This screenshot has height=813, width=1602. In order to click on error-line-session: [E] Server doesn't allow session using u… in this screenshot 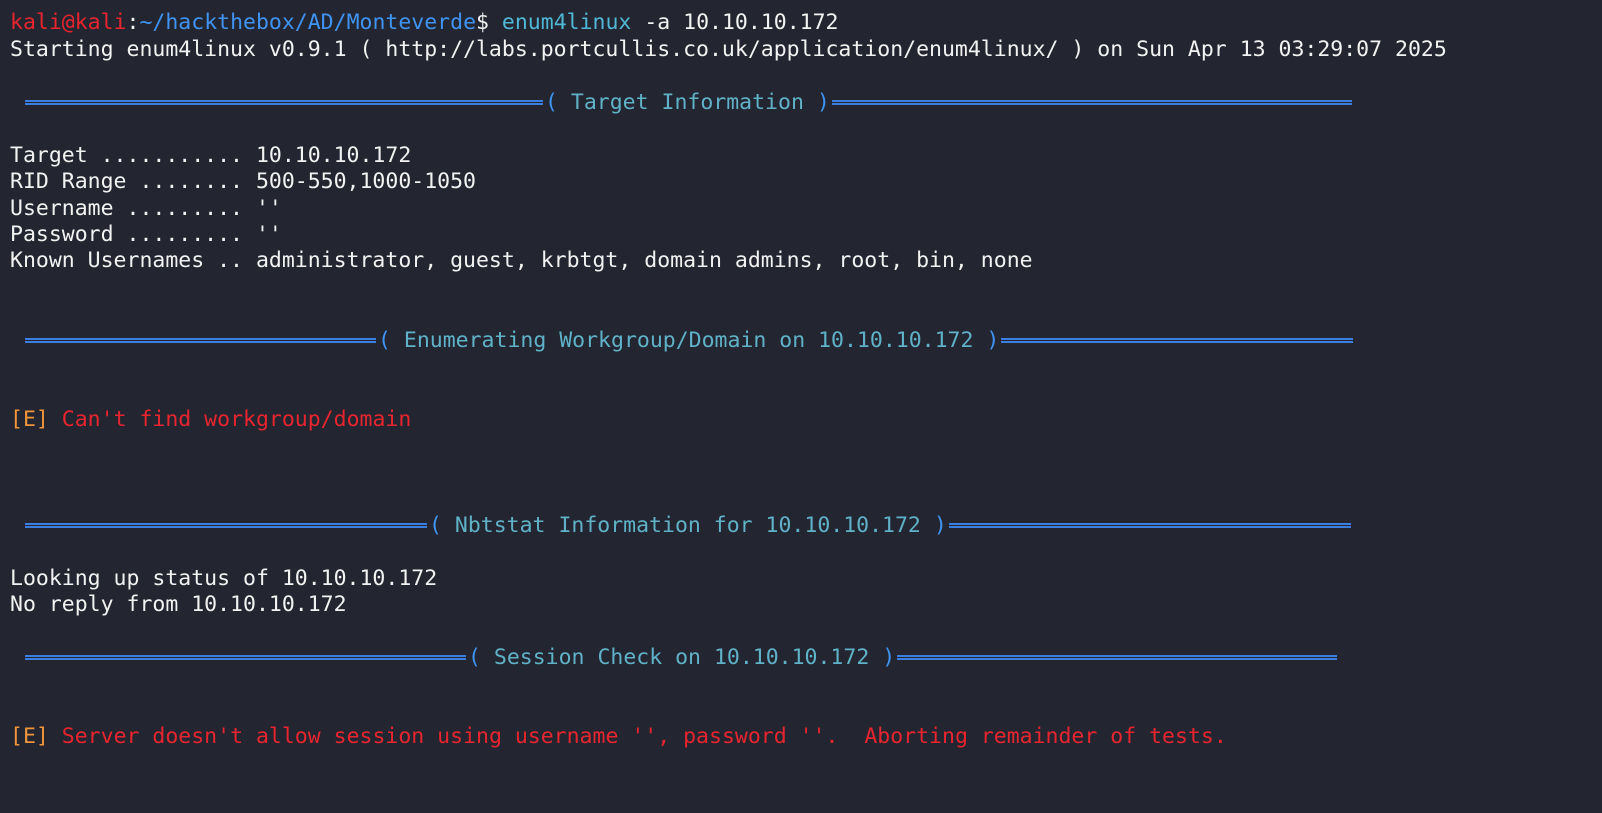, I will do `click(618, 736)`.